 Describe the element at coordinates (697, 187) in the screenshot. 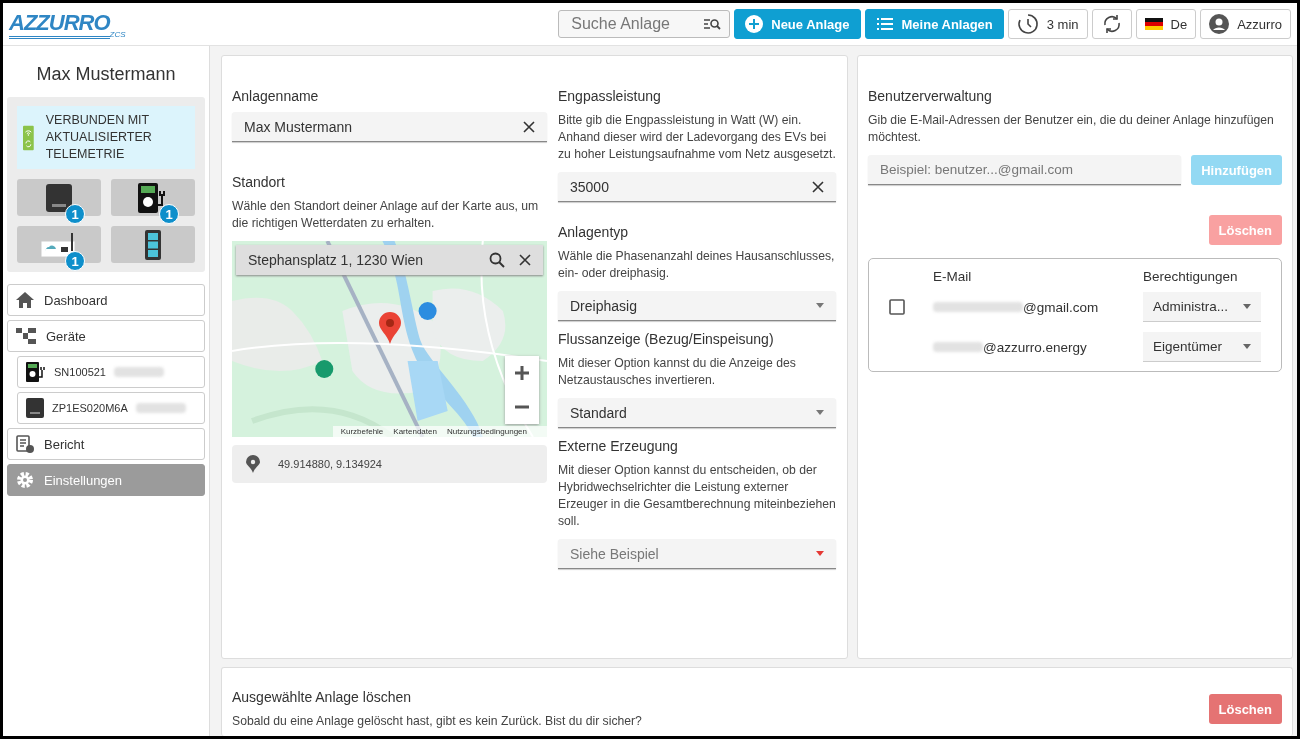

I see `power-field: 35000` at that location.